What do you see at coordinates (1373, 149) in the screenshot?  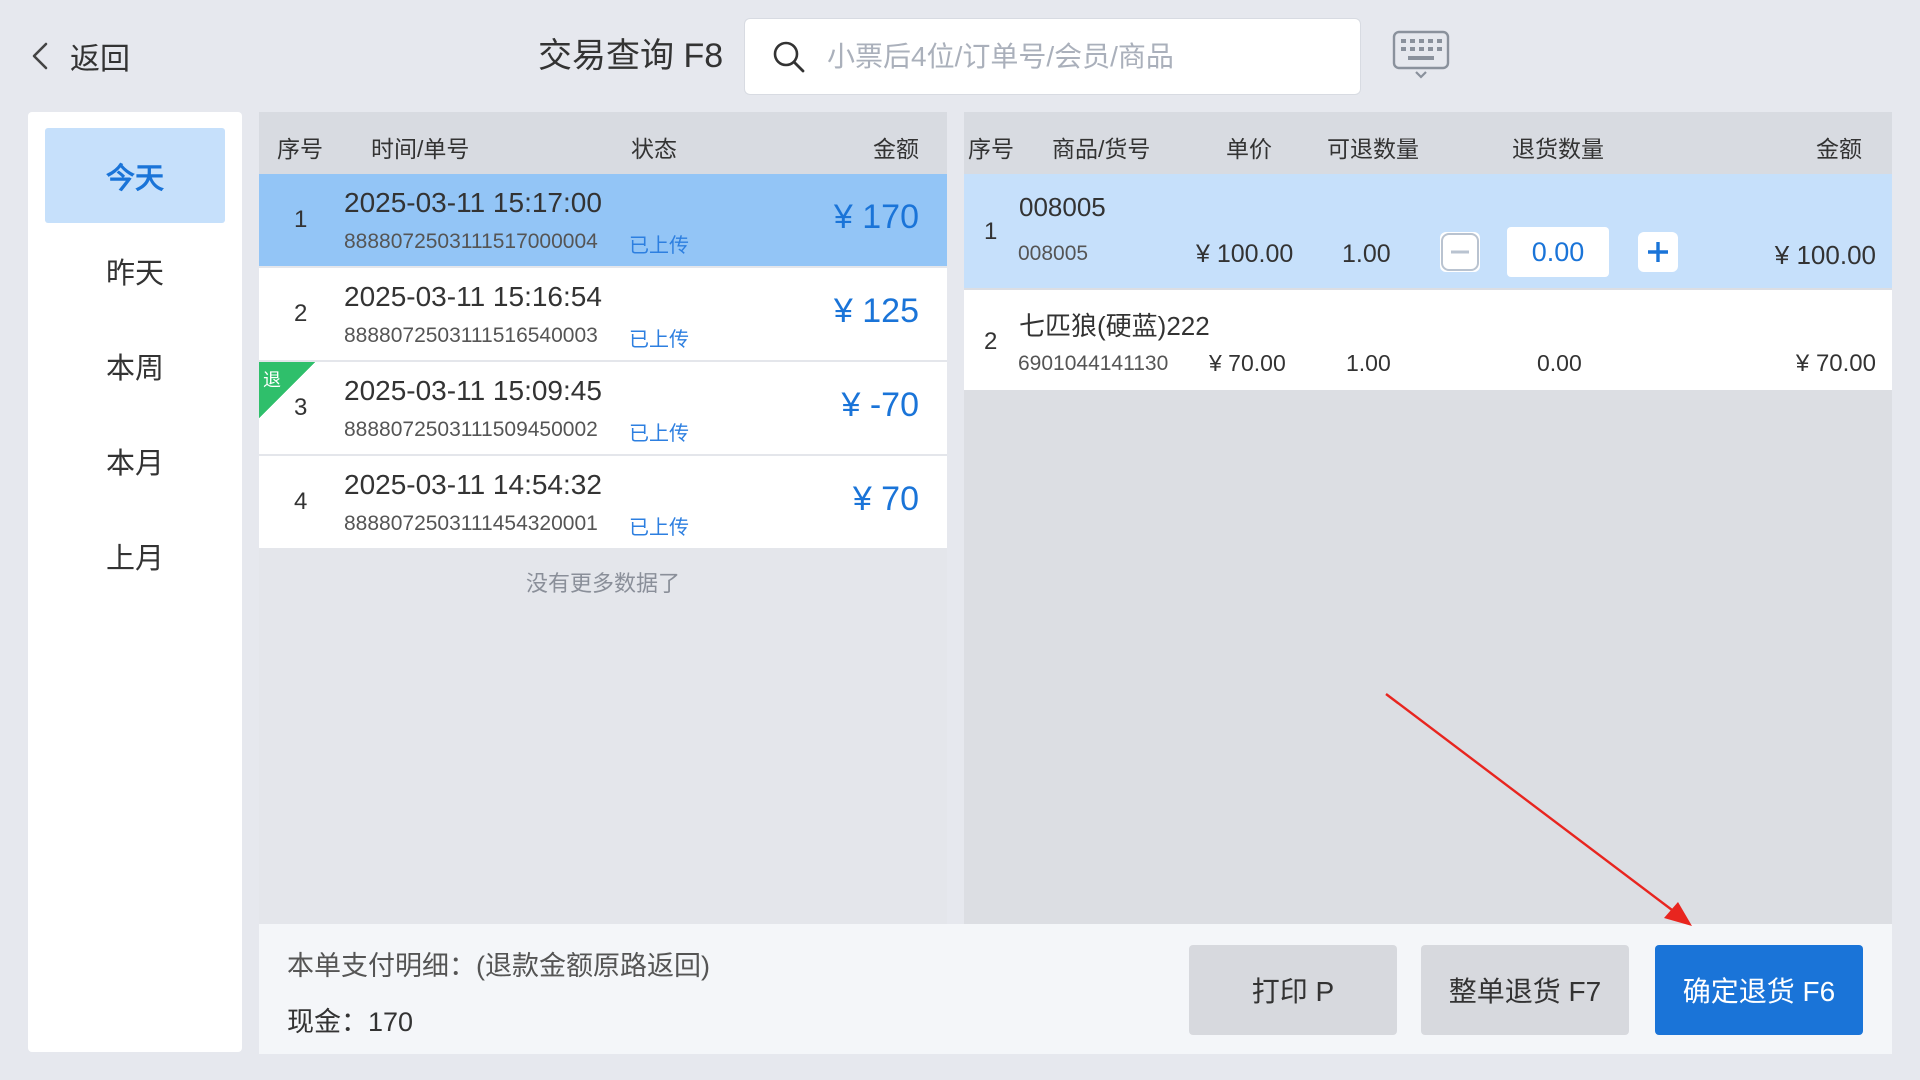 I see `col-returnable-qty: 可退数量` at bounding box center [1373, 149].